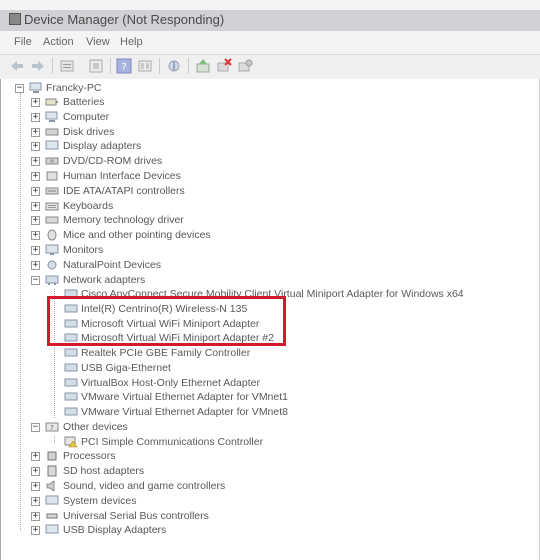 The width and height of the screenshot is (540, 560). Describe the element at coordinates (50, 486) in the screenshot. I see `sound-icon` at that location.